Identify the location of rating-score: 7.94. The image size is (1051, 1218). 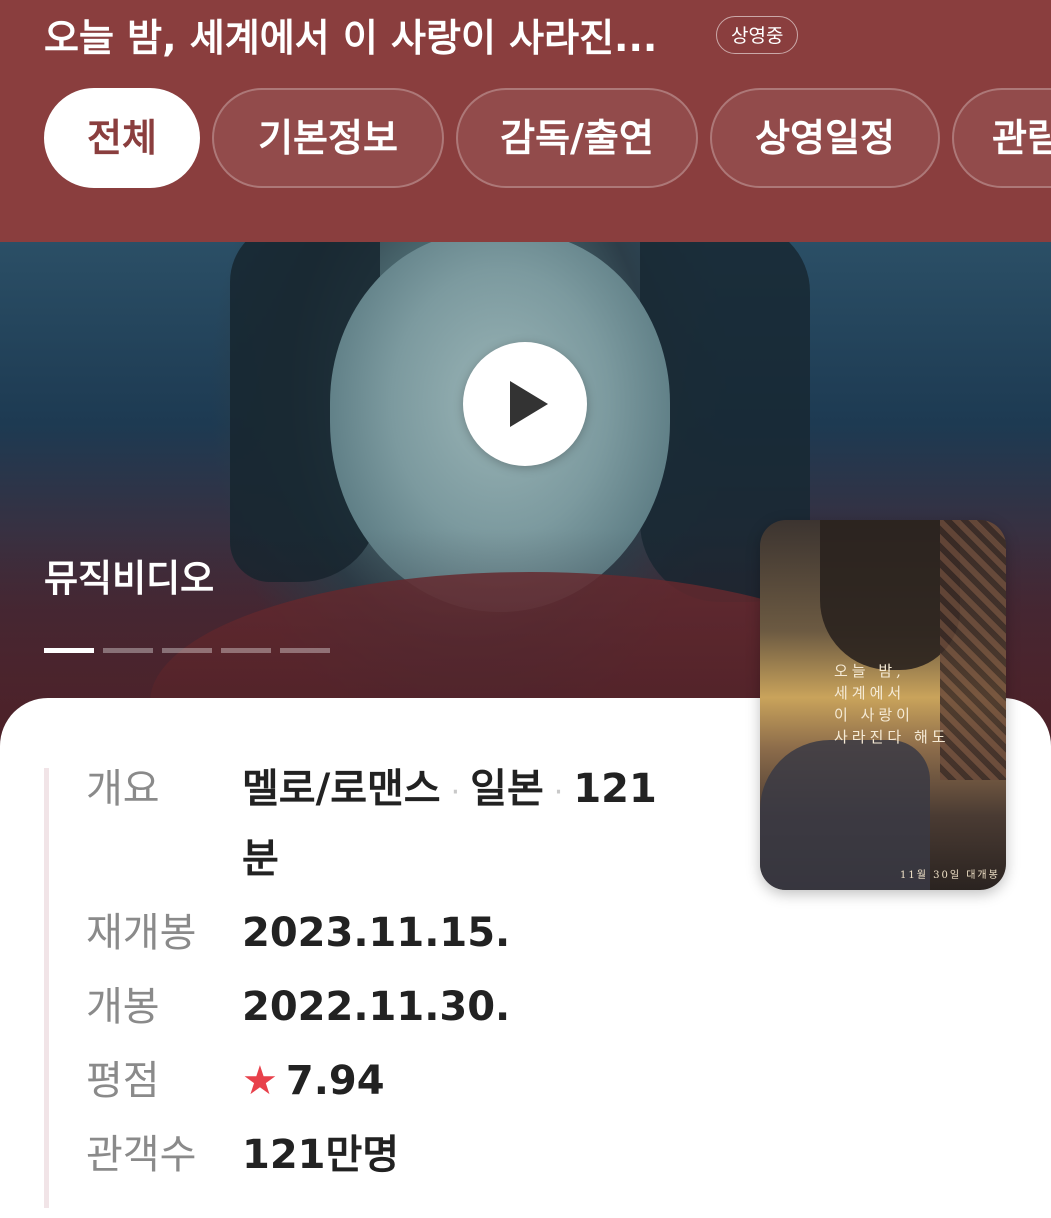
(335, 1081).